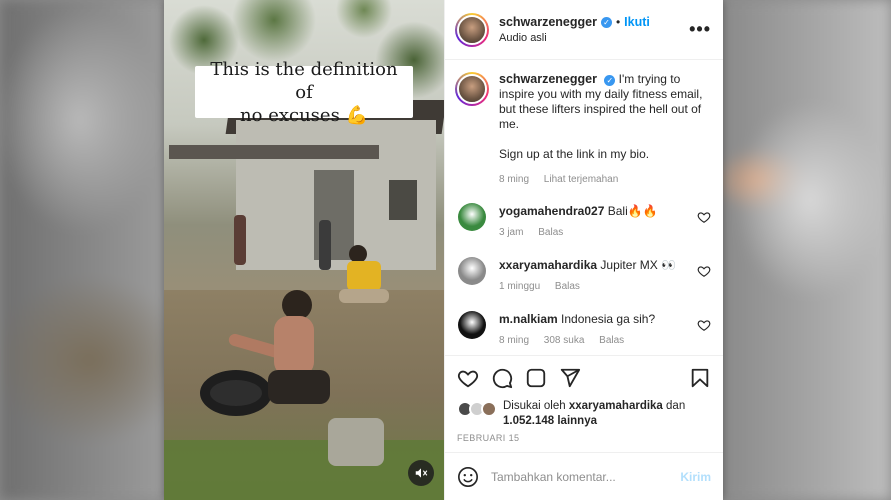  I want to click on video-stone, so click(356, 442).